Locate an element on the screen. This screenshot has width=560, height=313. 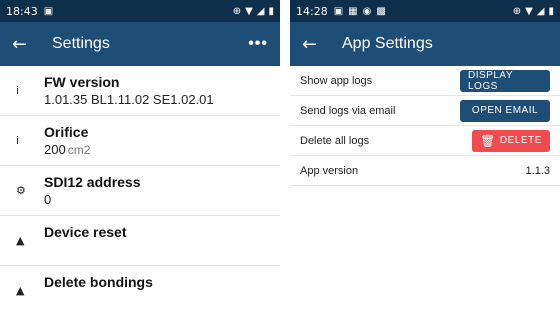
setting-unit: cm2 is located at coordinates (79, 150).